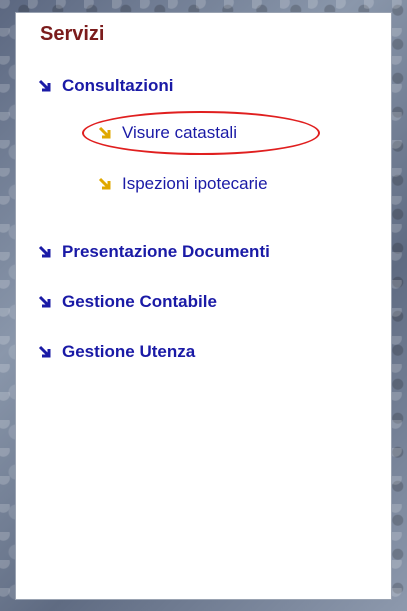 The image size is (407, 611). Describe the element at coordinates (139, 301) in the screenshot. I see `menu-item-label: Gestione Contabile` at that location.